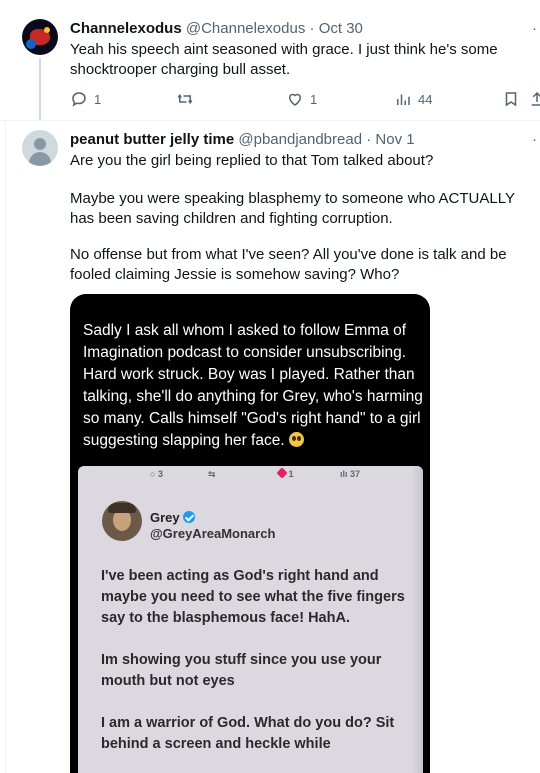 The width and height of the screenshot is (540, 773). I want to click on photo-like-count: 1, so click(285, 473).